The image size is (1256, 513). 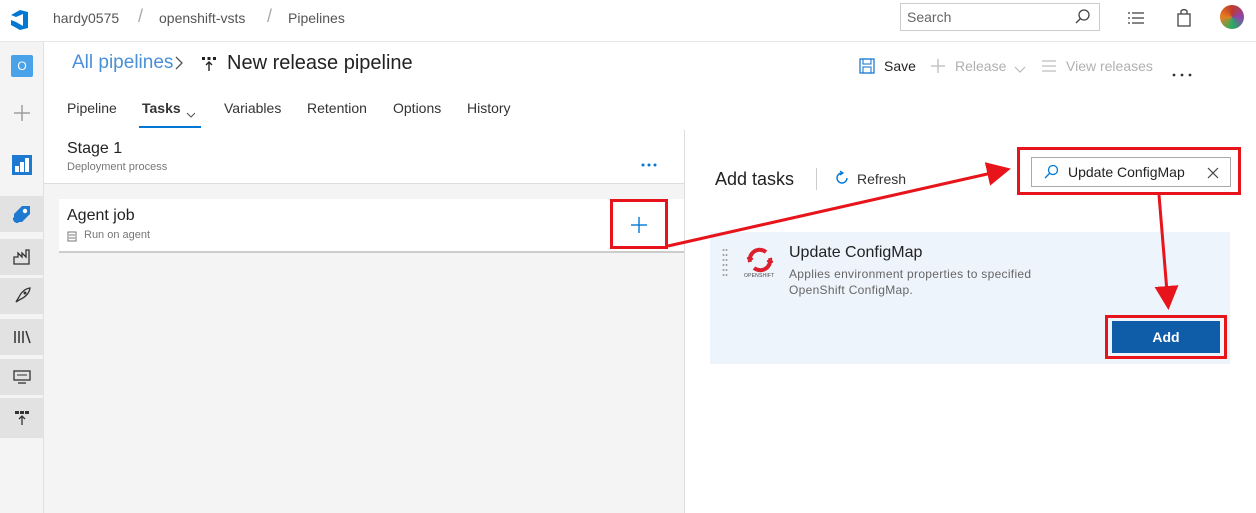 I want to click on drag-handle-icon, so click(x=725, y=264).